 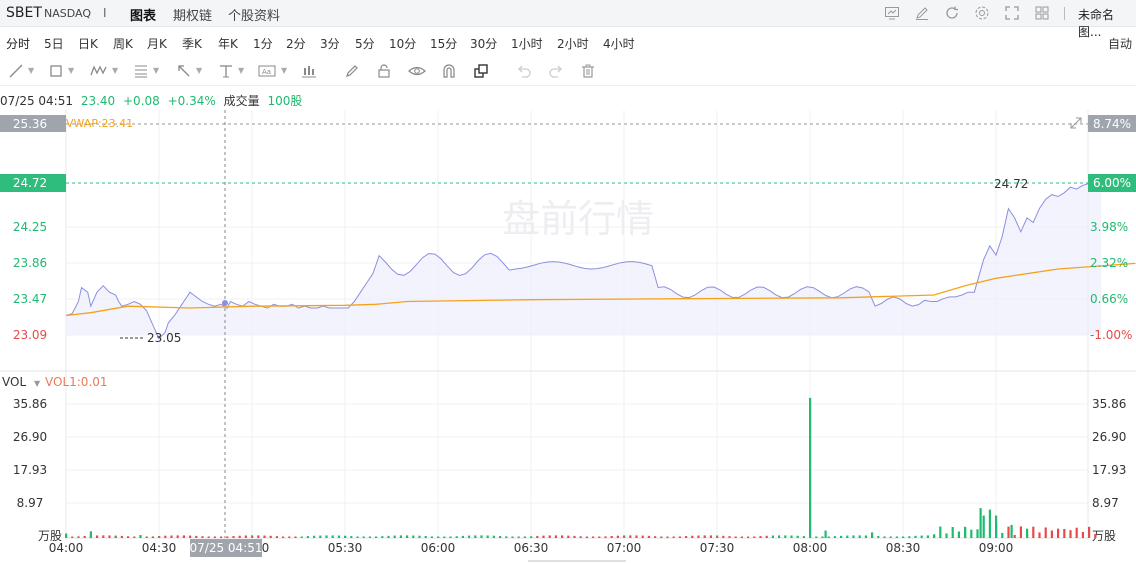 What do you see at coordinates (556, 73) in the screenshot?
I see `redo-icon` at bounding box center [556, 73].